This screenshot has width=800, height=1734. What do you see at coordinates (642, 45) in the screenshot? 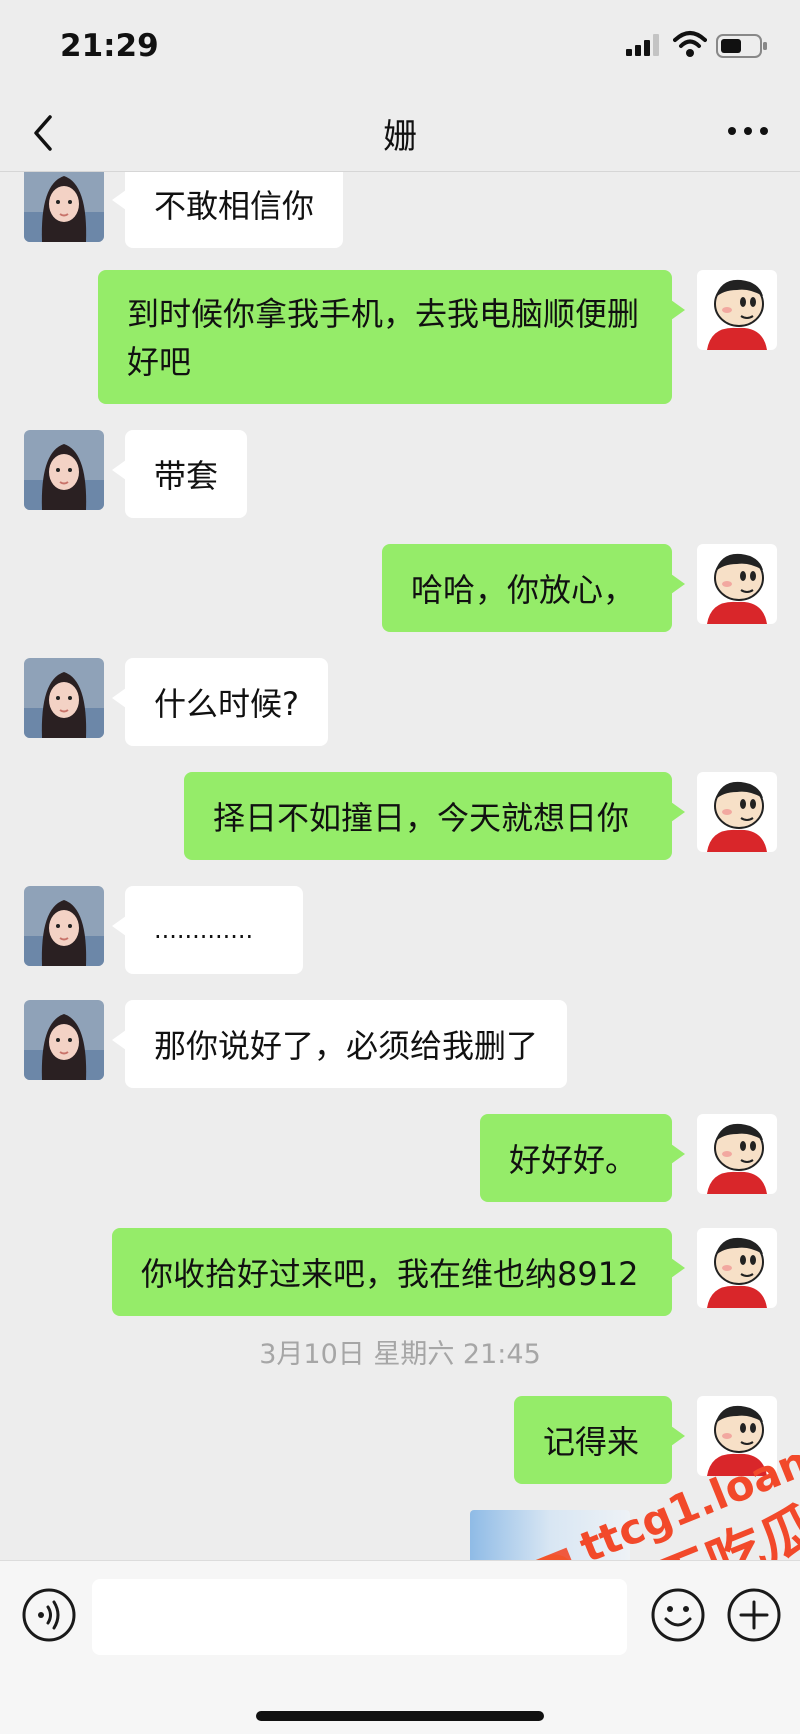
I see `cellular-signal-icon` at bounding box center [642, 45].